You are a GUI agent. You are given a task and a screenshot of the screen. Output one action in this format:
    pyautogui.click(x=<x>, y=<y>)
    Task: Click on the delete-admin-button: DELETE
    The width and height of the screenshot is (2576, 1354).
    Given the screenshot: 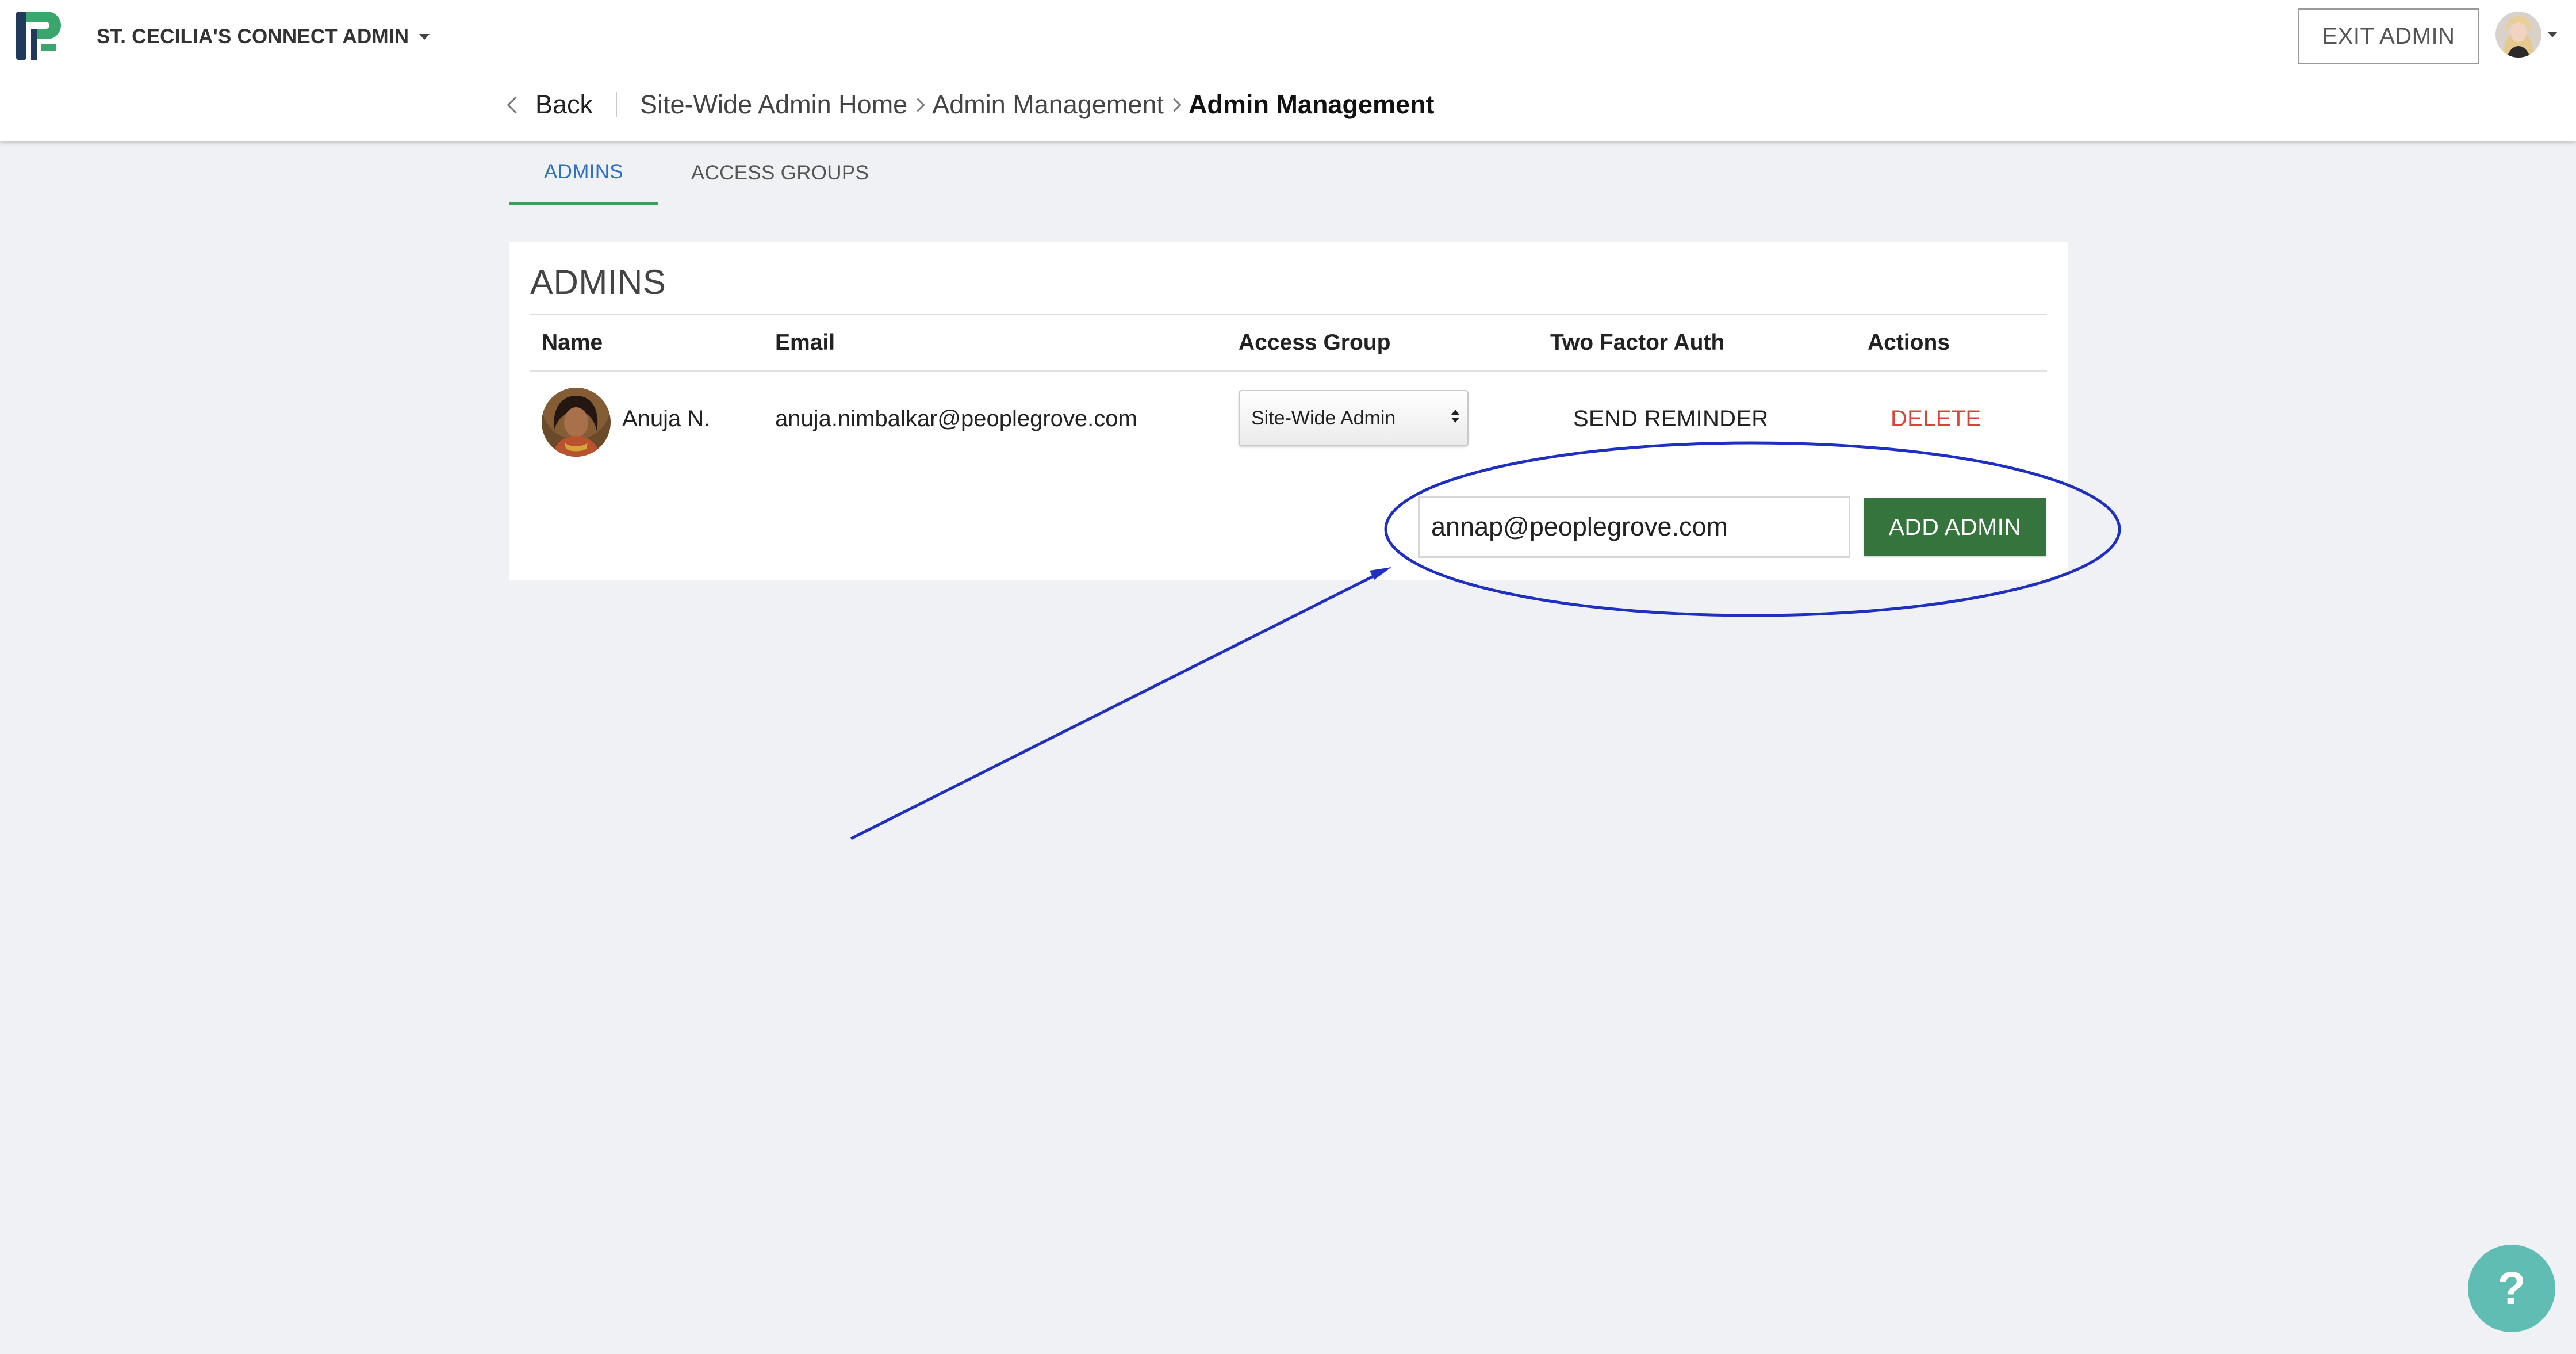 What is the action you would take?
    pyautogui.click(x=1936, y=419)
    